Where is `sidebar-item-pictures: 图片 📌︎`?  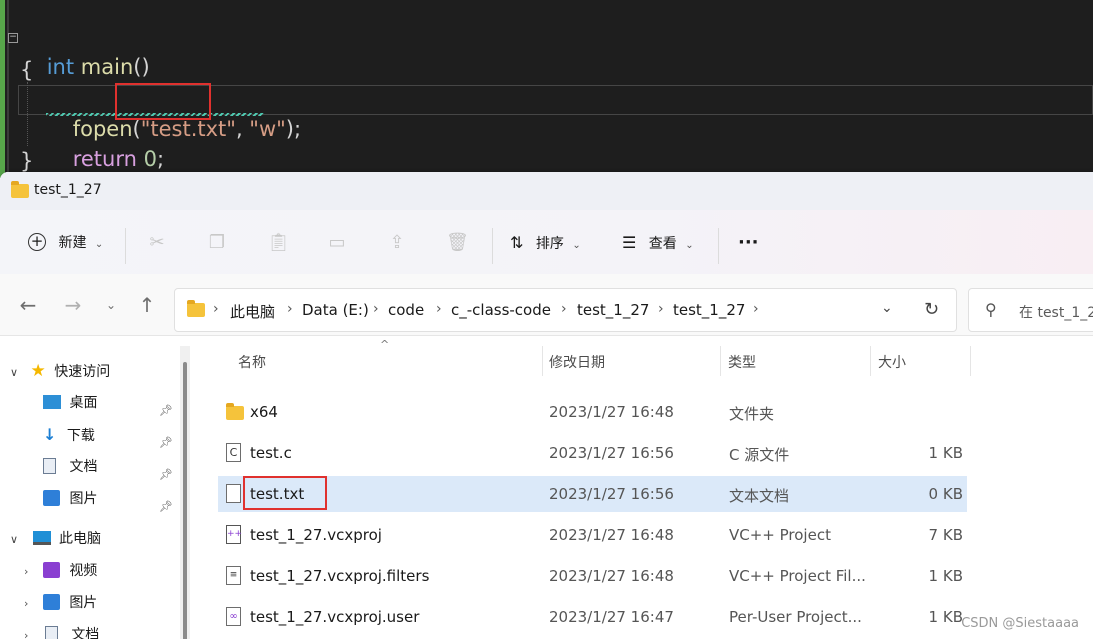 sidebar-item-pictures: 图片 📌︎ is located at coordinates (113, 499).